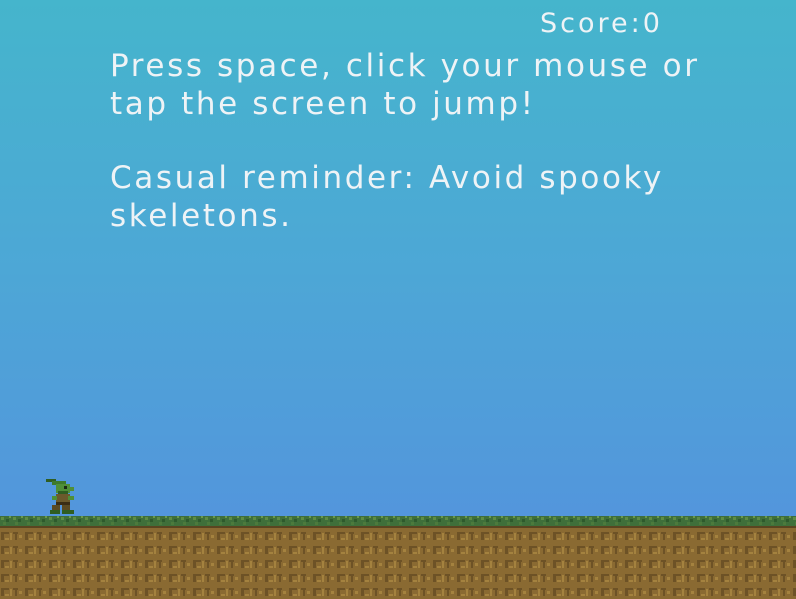 The height and width of the screenshot is (599, 796). I want to click on score-display: Score:0, so click(601, 23).